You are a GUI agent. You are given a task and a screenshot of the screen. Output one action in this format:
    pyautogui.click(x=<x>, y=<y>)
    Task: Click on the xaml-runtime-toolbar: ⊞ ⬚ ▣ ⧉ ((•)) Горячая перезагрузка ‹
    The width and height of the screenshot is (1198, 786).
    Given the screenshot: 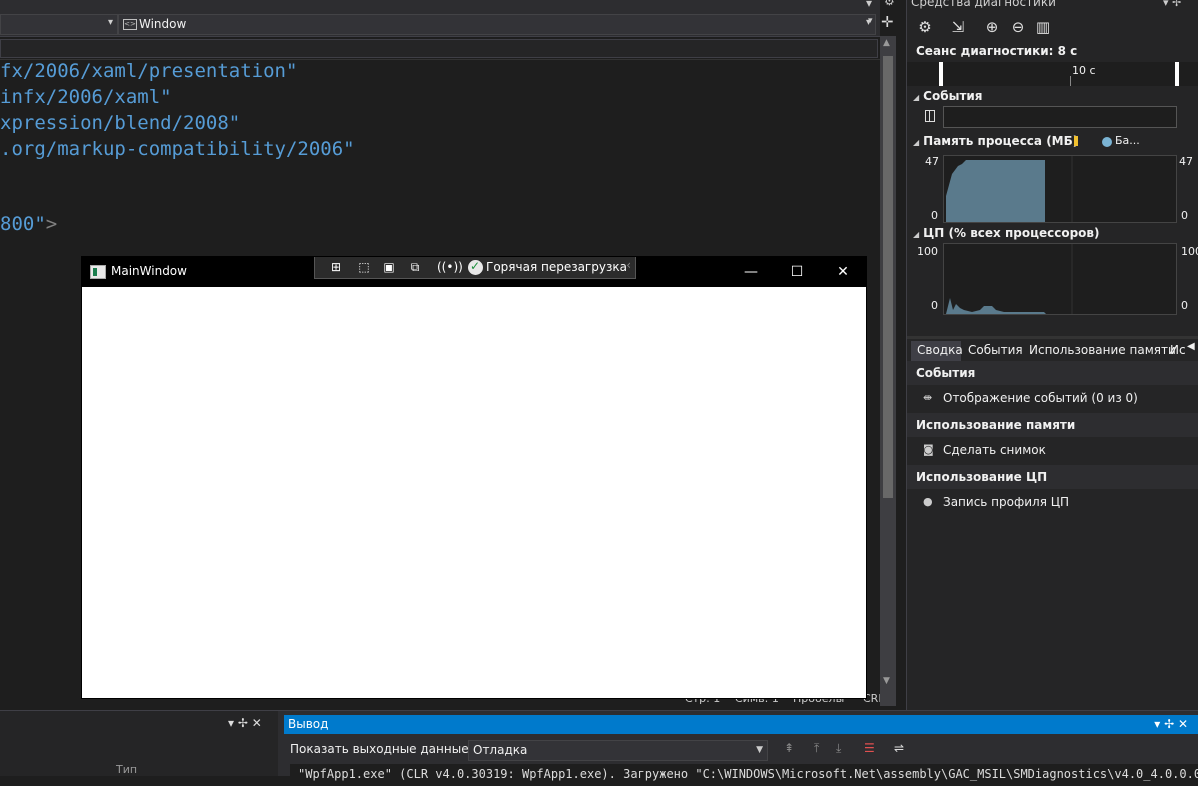 What is the action you would take?
    pyautogui.click(x=475, y=268)
    